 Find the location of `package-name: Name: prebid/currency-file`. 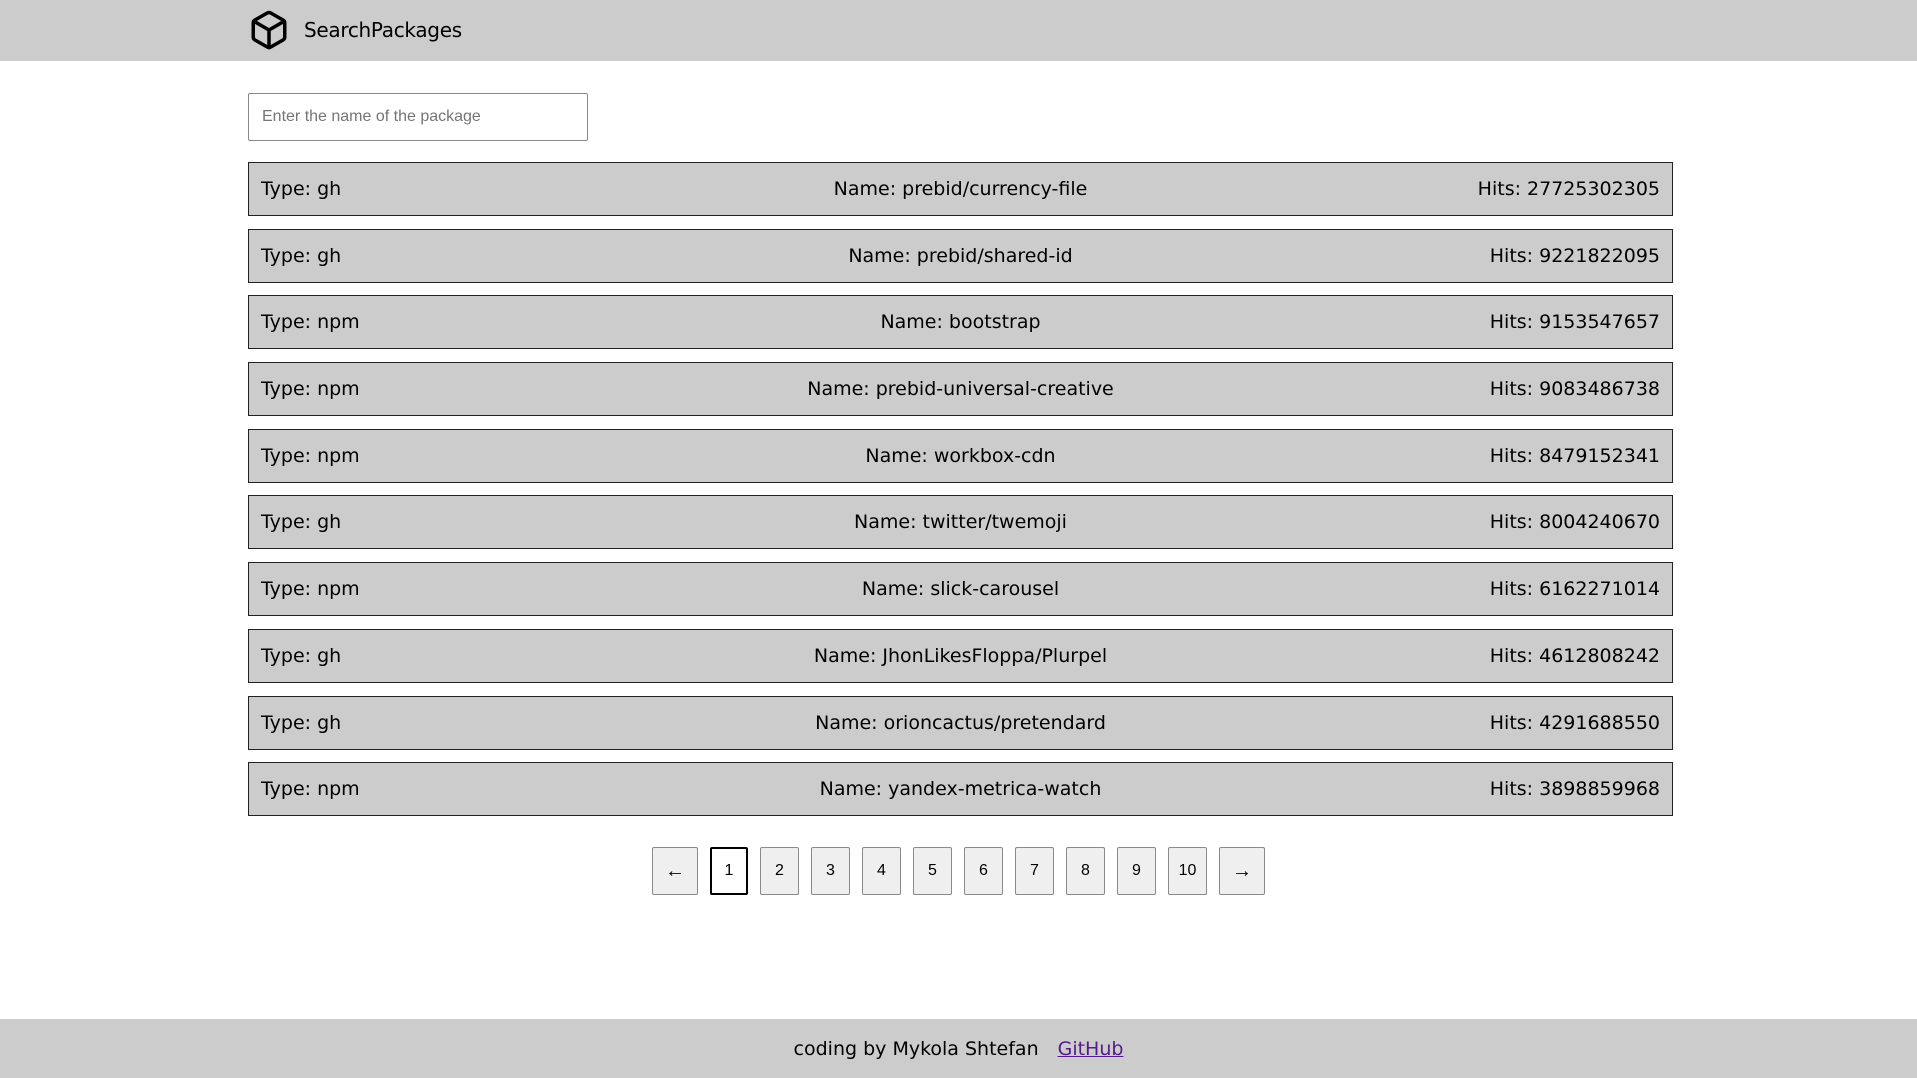

package-name: Name: prebid/currency-file is located at coordinates (960, 189).